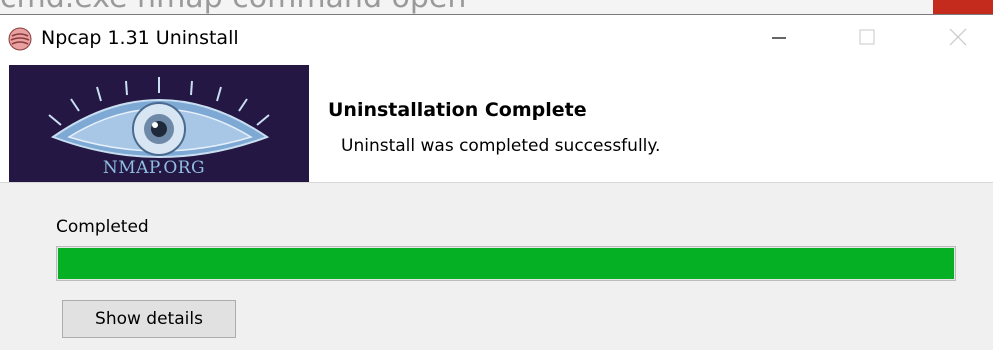  I want to click on page-subtitle: Uninstall was completed successfully., so click(501, 146).